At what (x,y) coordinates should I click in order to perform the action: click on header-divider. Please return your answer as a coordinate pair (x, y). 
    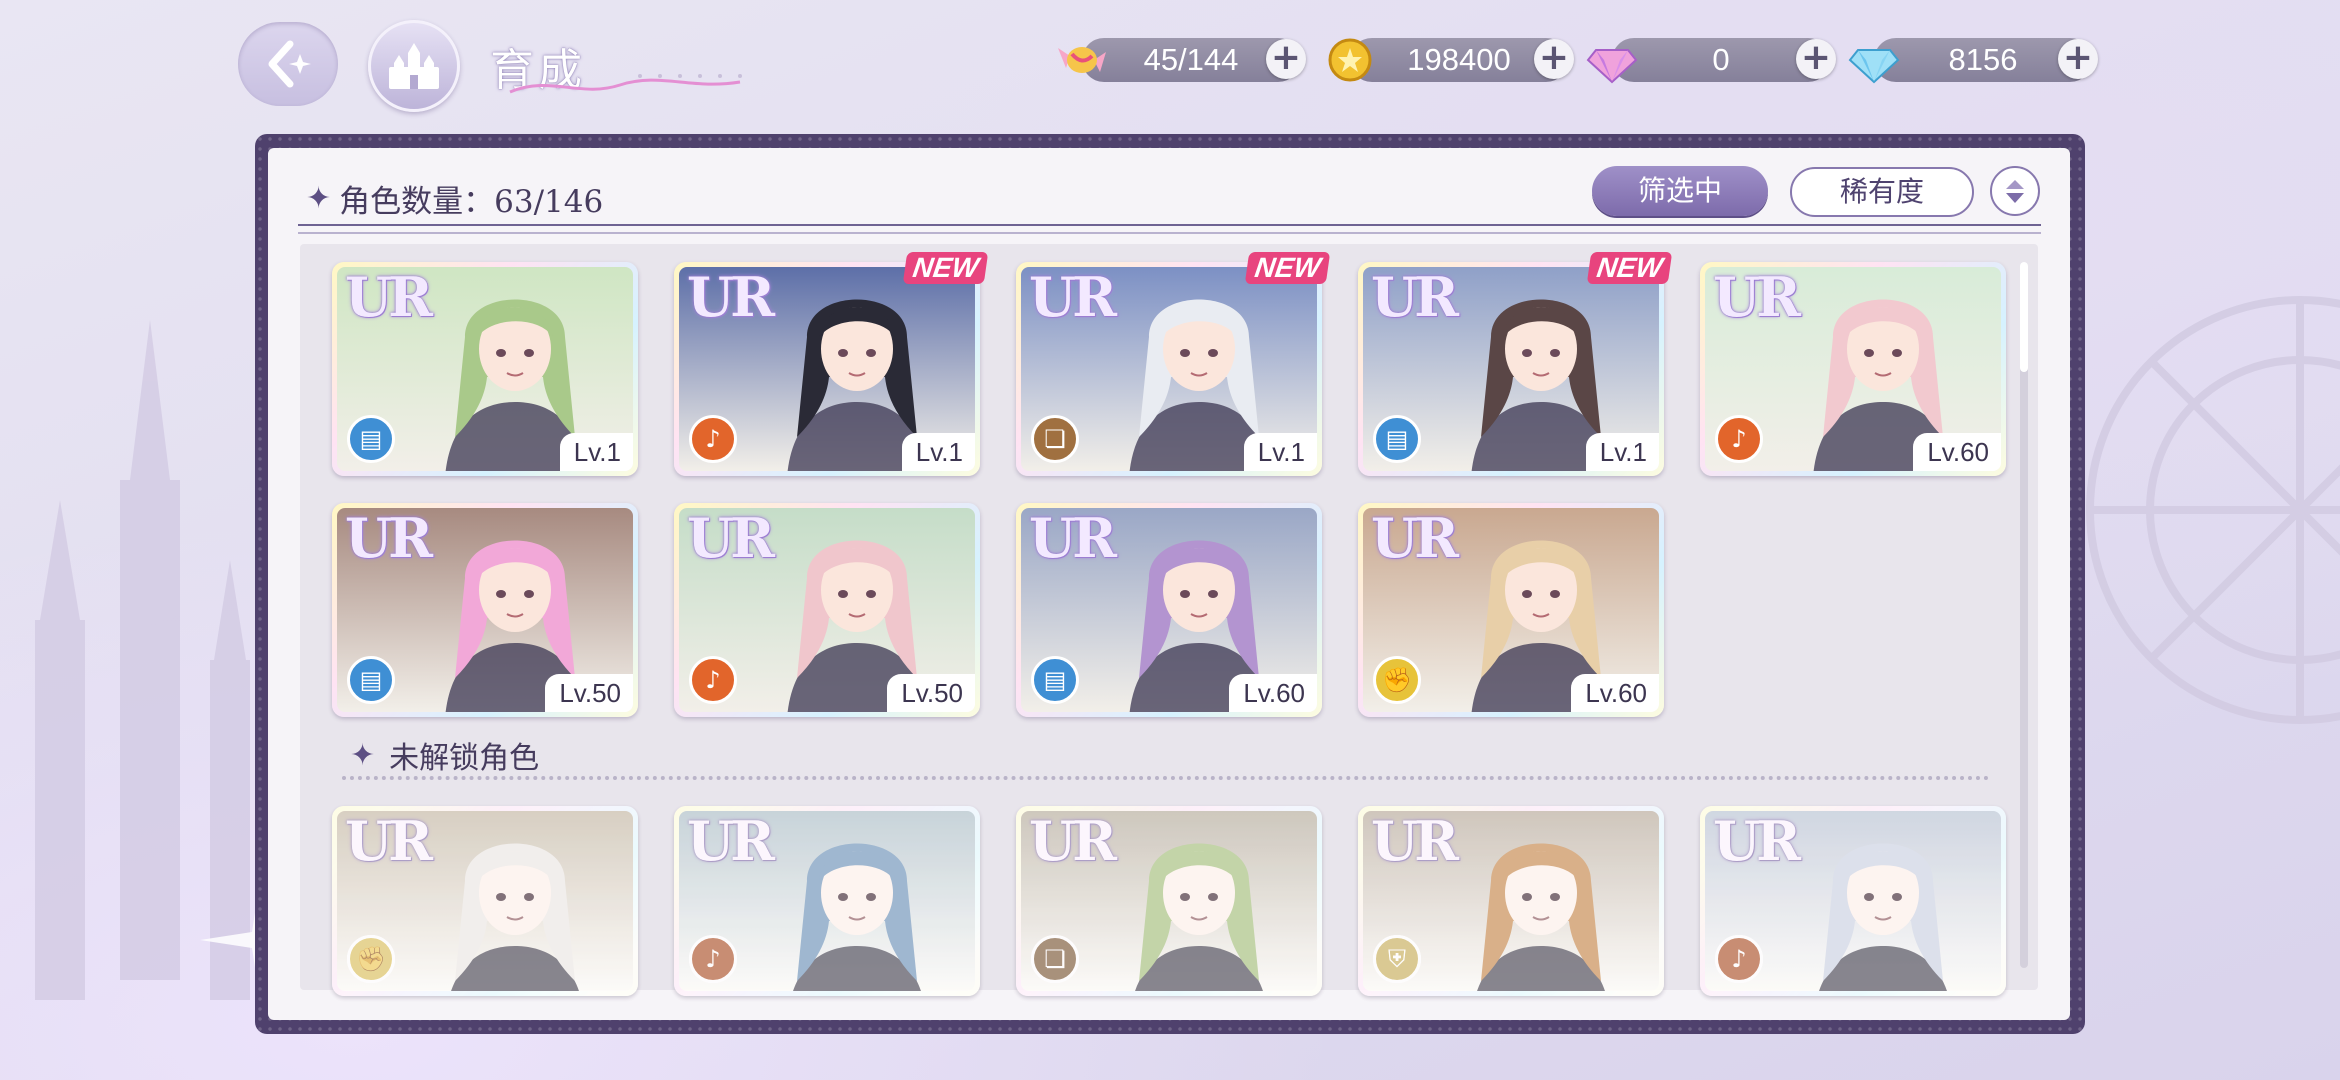
    Looking at the image, I should click on (1169, 229).